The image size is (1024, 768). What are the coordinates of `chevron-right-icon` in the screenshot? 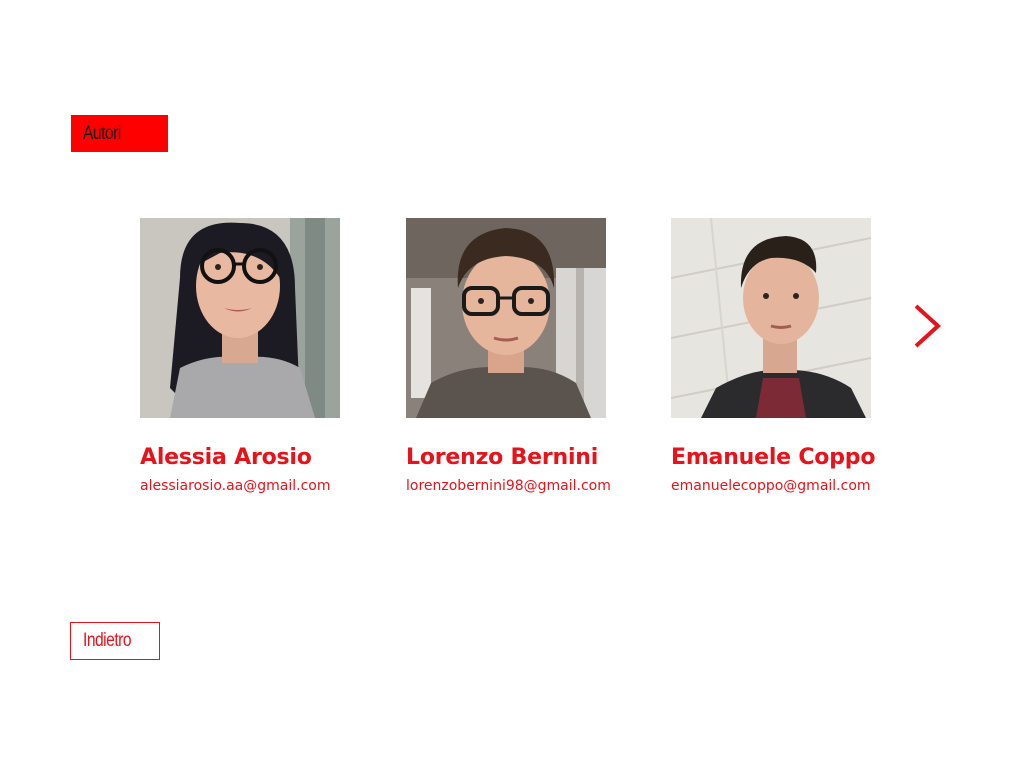 It's located at (926, 326).